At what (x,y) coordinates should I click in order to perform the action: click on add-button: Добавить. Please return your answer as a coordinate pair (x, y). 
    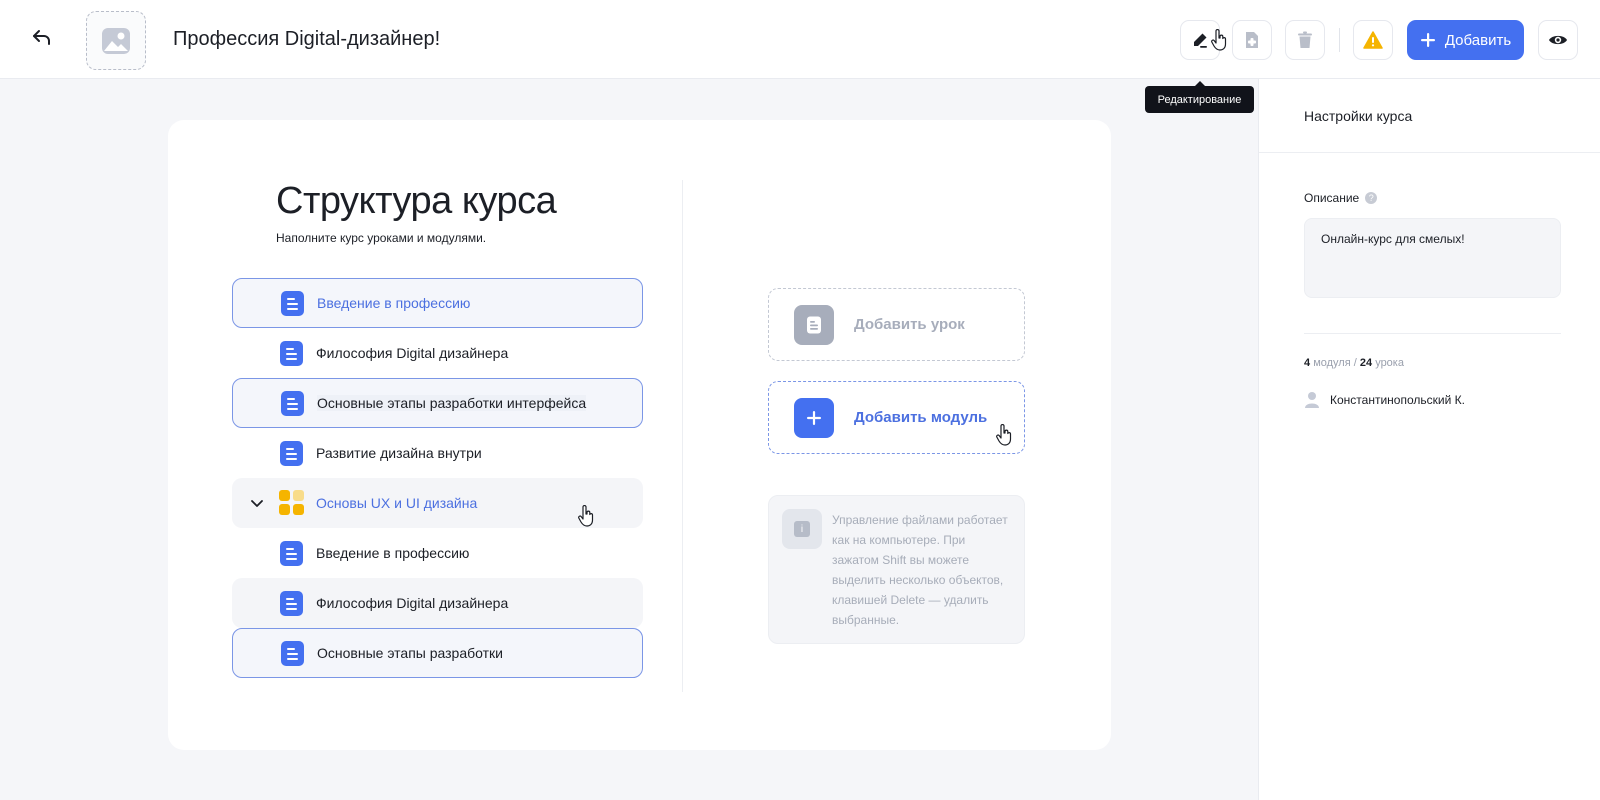
    Looking at the image, I should click on (1465, 40).